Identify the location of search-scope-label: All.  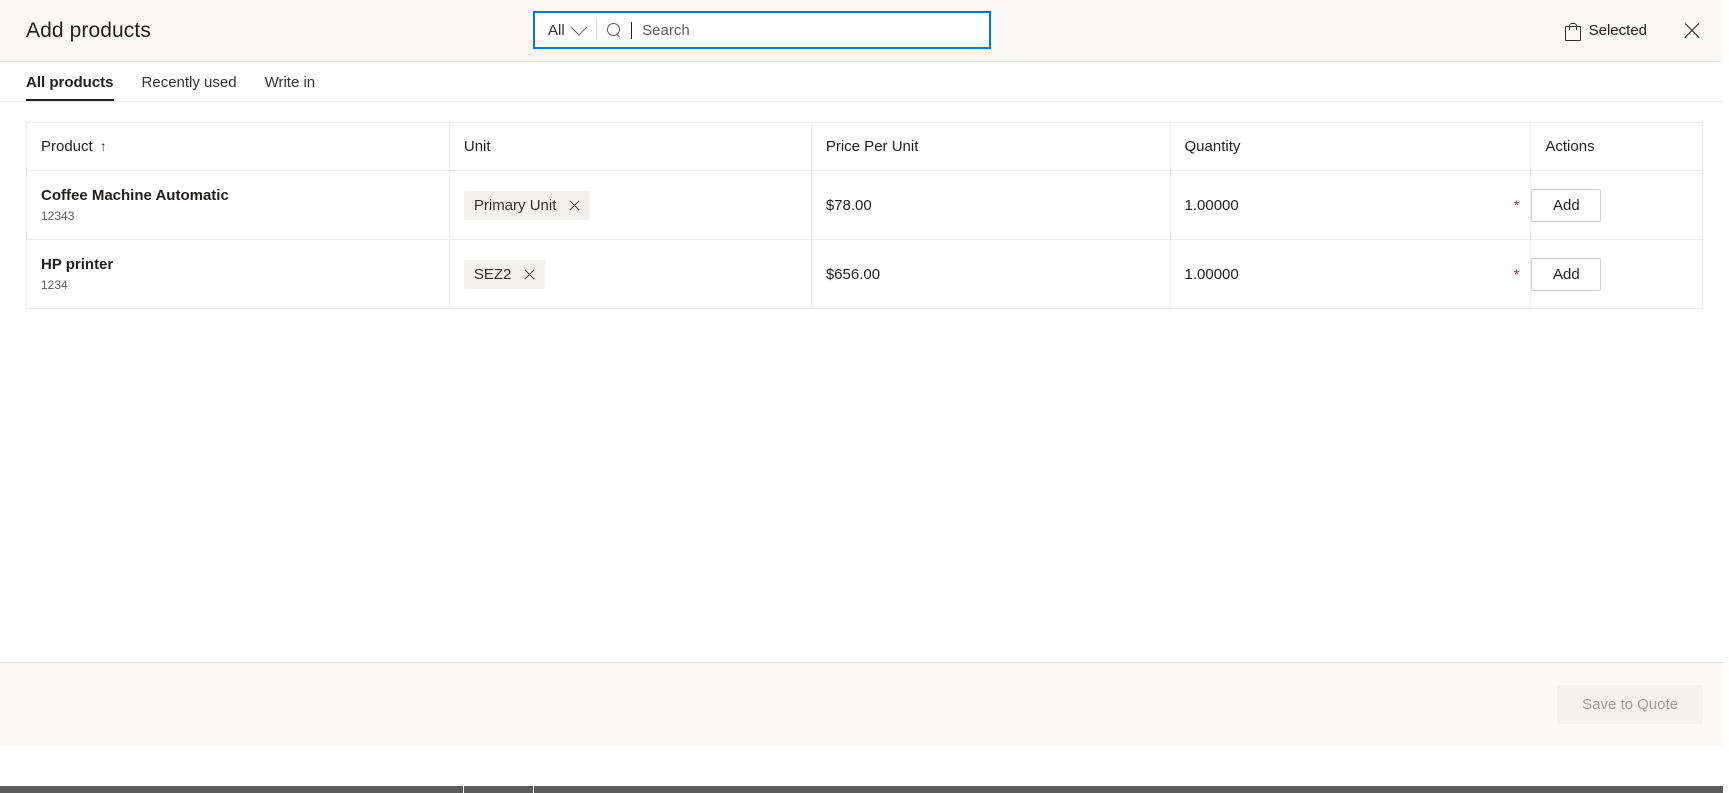
(556, 30).